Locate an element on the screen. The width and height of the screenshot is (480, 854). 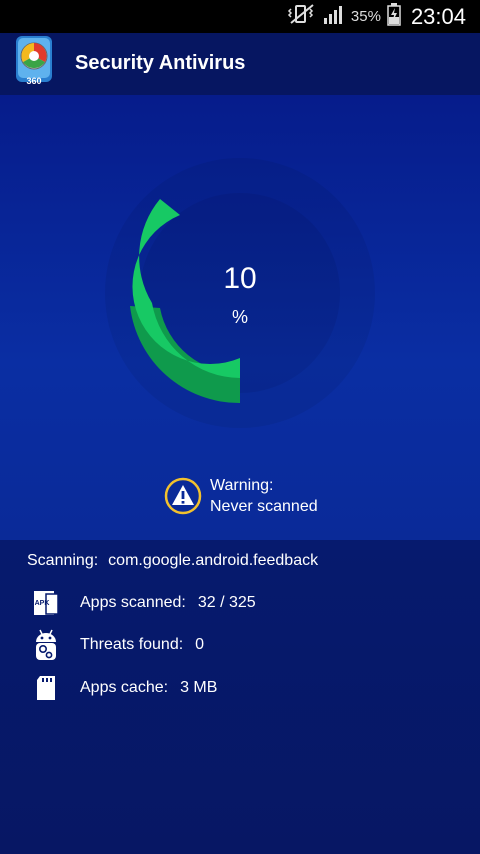
progress-percent-unit: % is located at coordinates (239, 317).